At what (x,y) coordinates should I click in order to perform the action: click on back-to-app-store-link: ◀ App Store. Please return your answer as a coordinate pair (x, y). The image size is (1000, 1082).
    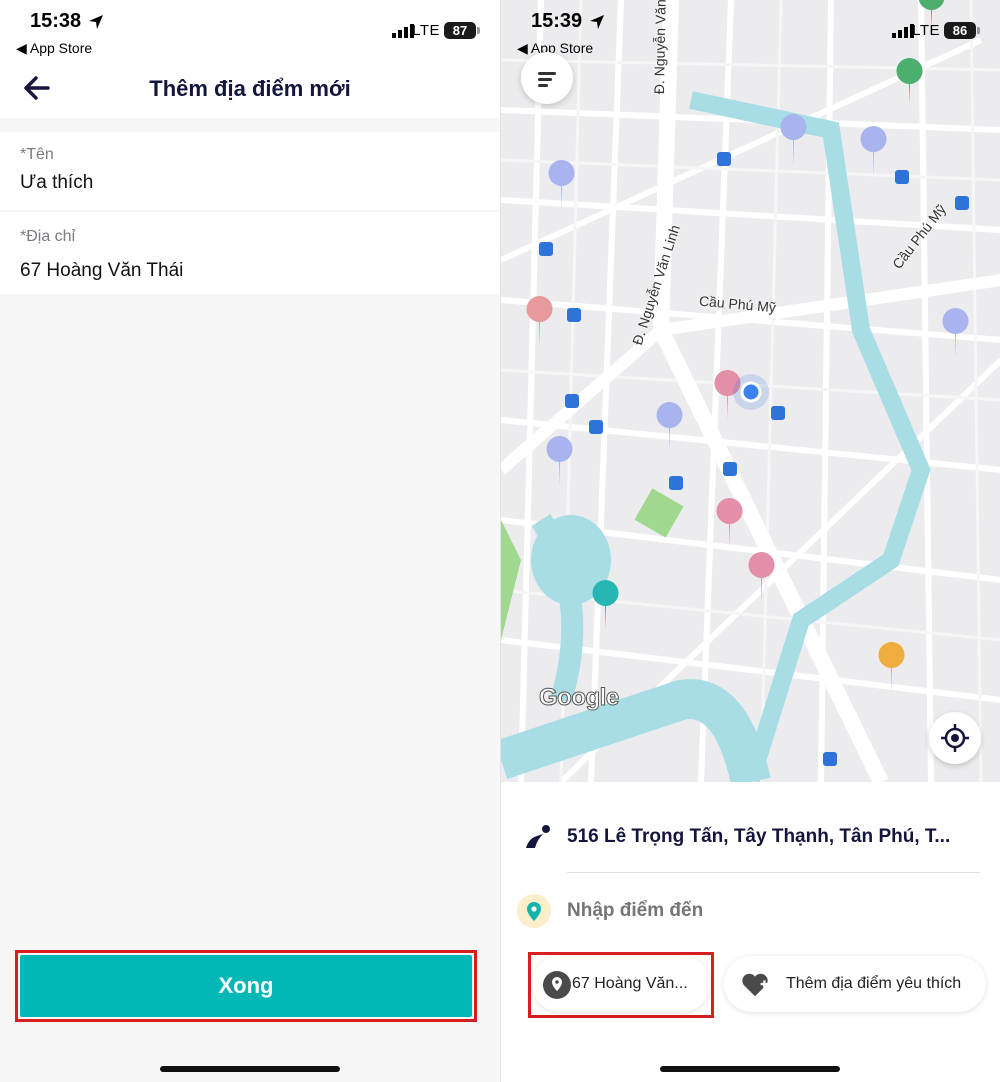
    Looking at the image, I should click on (54, 48).